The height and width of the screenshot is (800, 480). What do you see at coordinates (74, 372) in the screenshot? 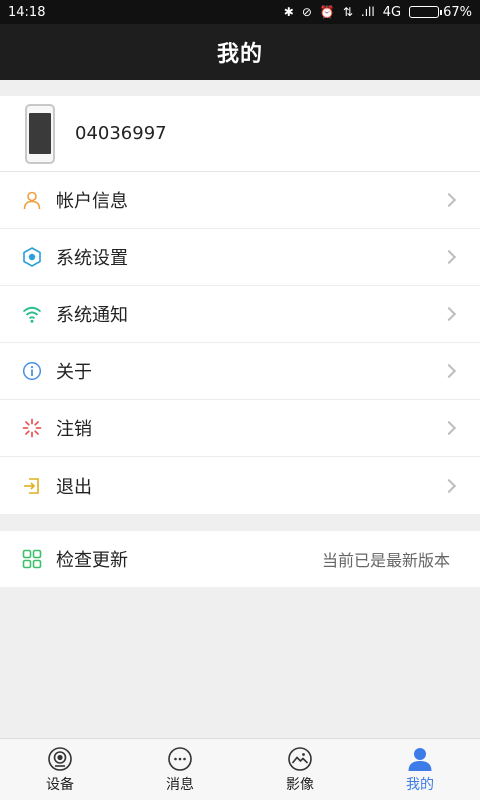
I see `menu-label: 关于` at bounding box center [74, 372].